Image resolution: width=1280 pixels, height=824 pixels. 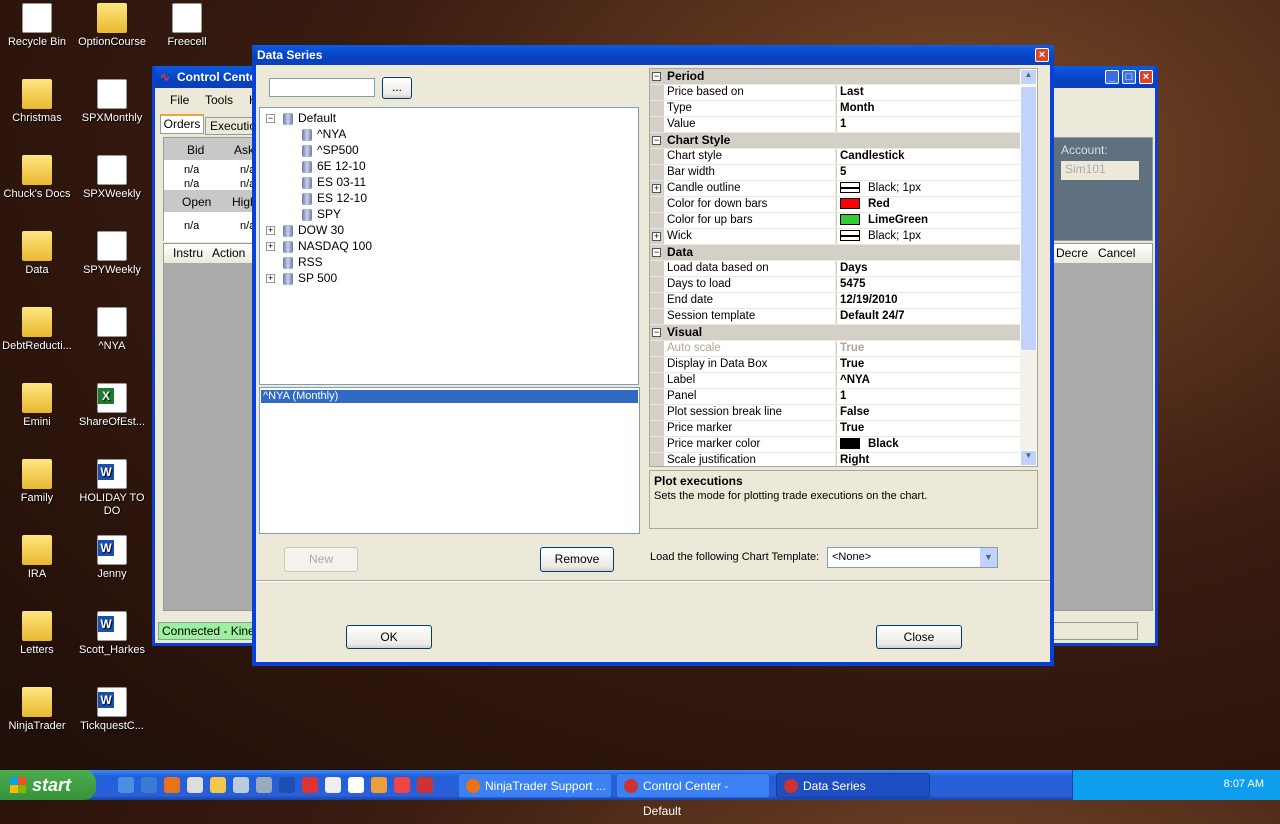 What do you see at coordinates (1146, 77) in the screenshot?
I see `close-window-button: ×` at bounding box center [1146, 77].